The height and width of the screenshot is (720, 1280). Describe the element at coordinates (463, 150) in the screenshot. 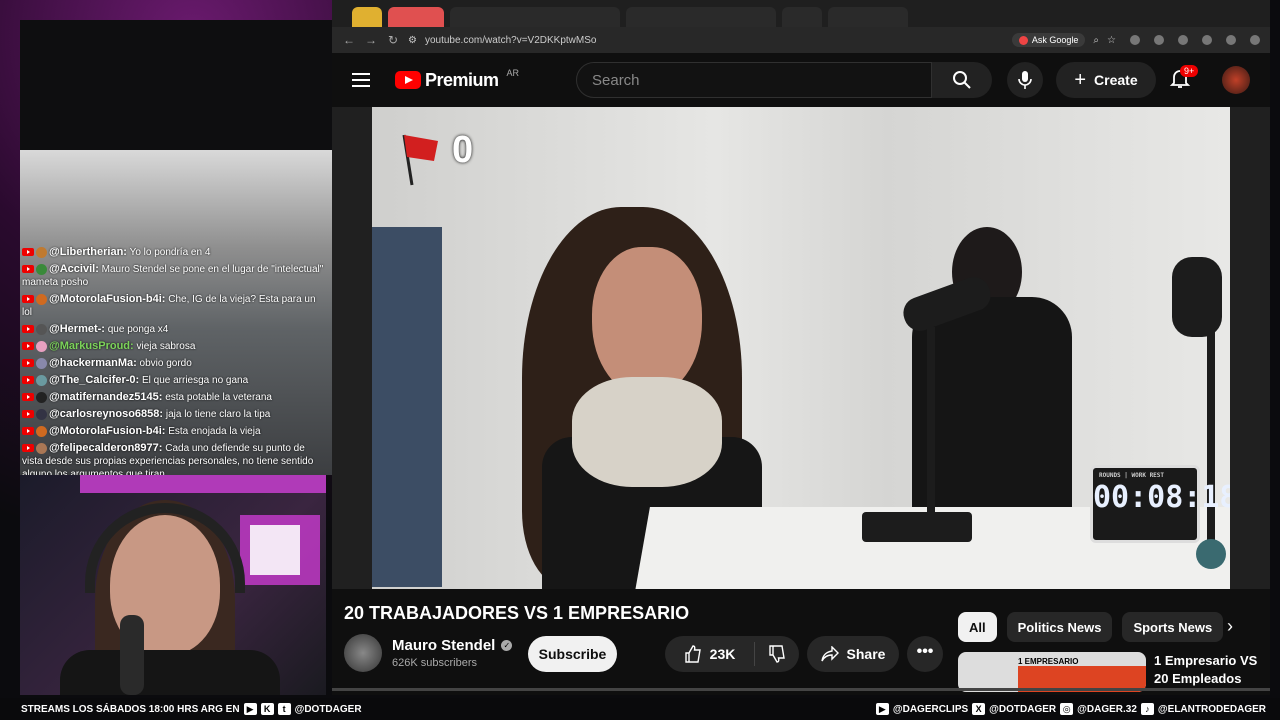

I see `flag-count: 0` at that location.